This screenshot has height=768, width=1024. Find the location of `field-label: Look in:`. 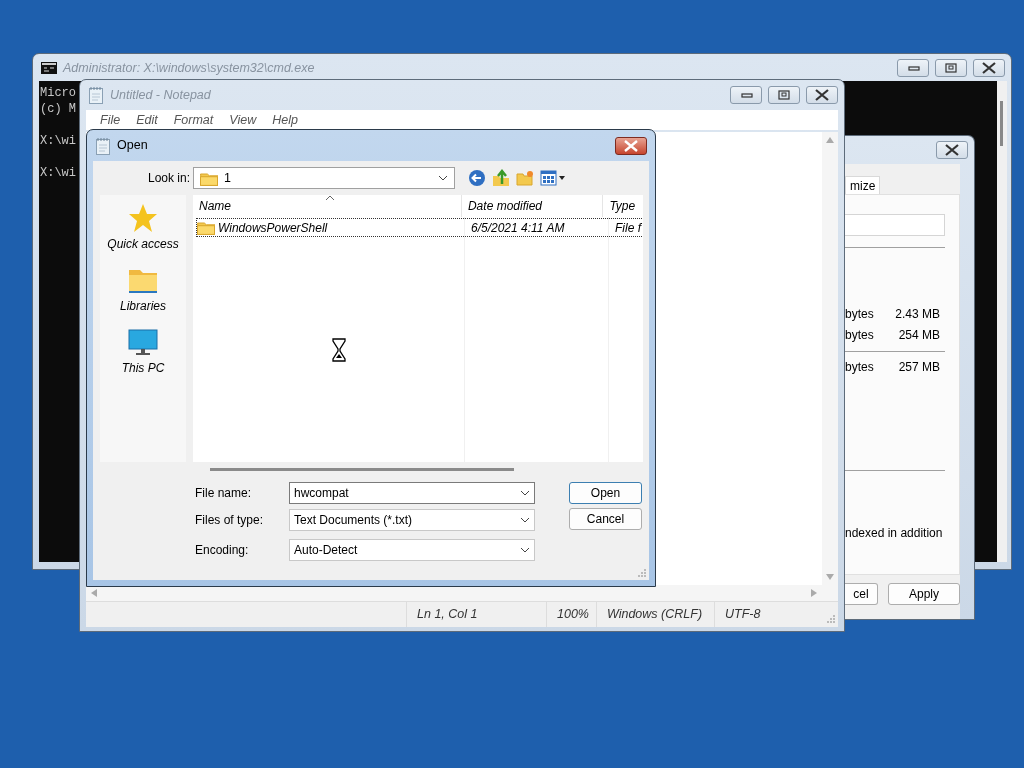

field-label: Look in: is located at coordinates (170, 178).